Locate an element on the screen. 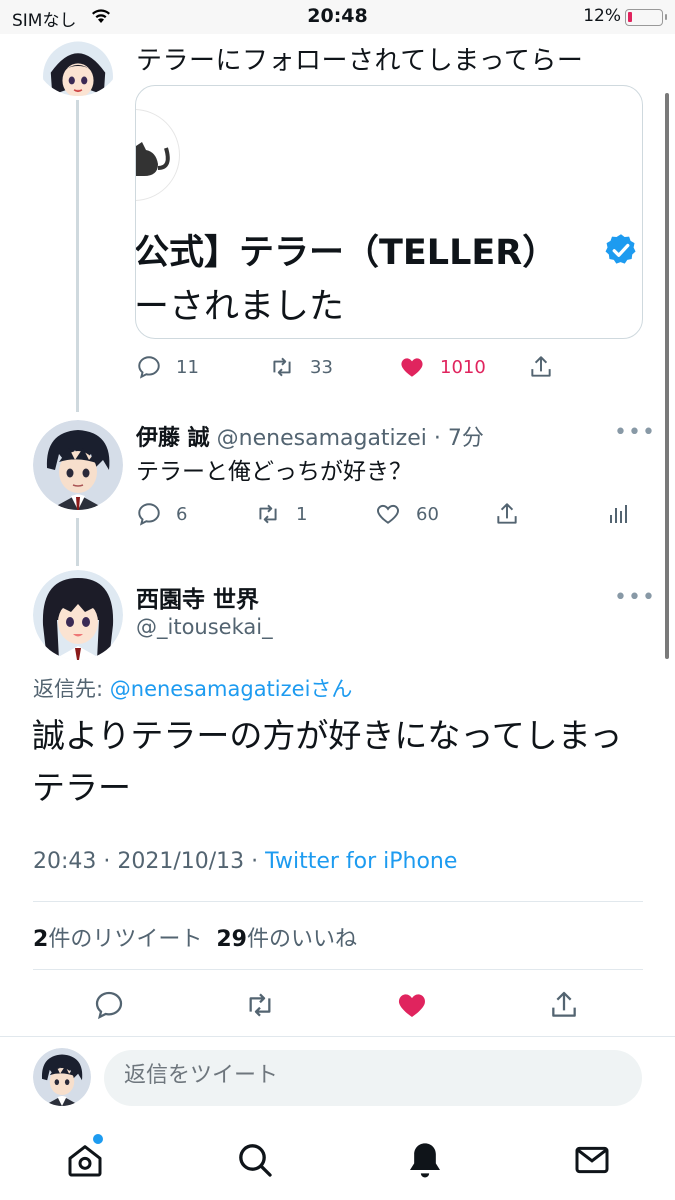 This screenshot has width=675, height=1200. retweet-count: 33 is located at coordinates (321, 367).